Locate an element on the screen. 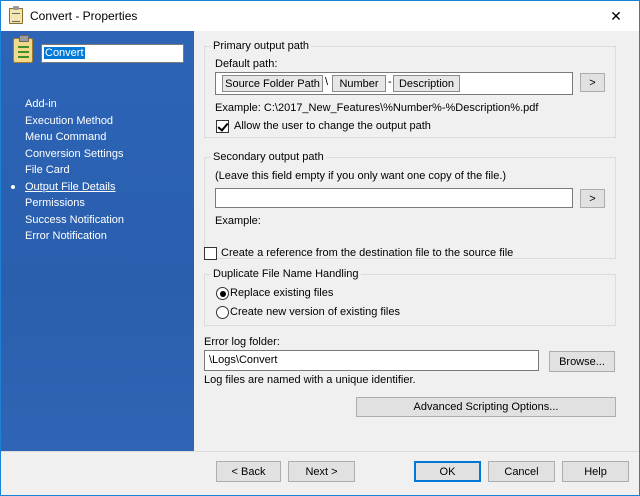 Image resolution: width=640 pixels, height=496 pixels. secondary-path-example-label: Example: is located at coordinates (238, 221).